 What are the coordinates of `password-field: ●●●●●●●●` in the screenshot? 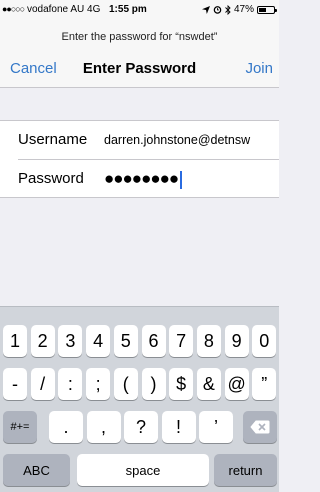 It's located at (143, 179).